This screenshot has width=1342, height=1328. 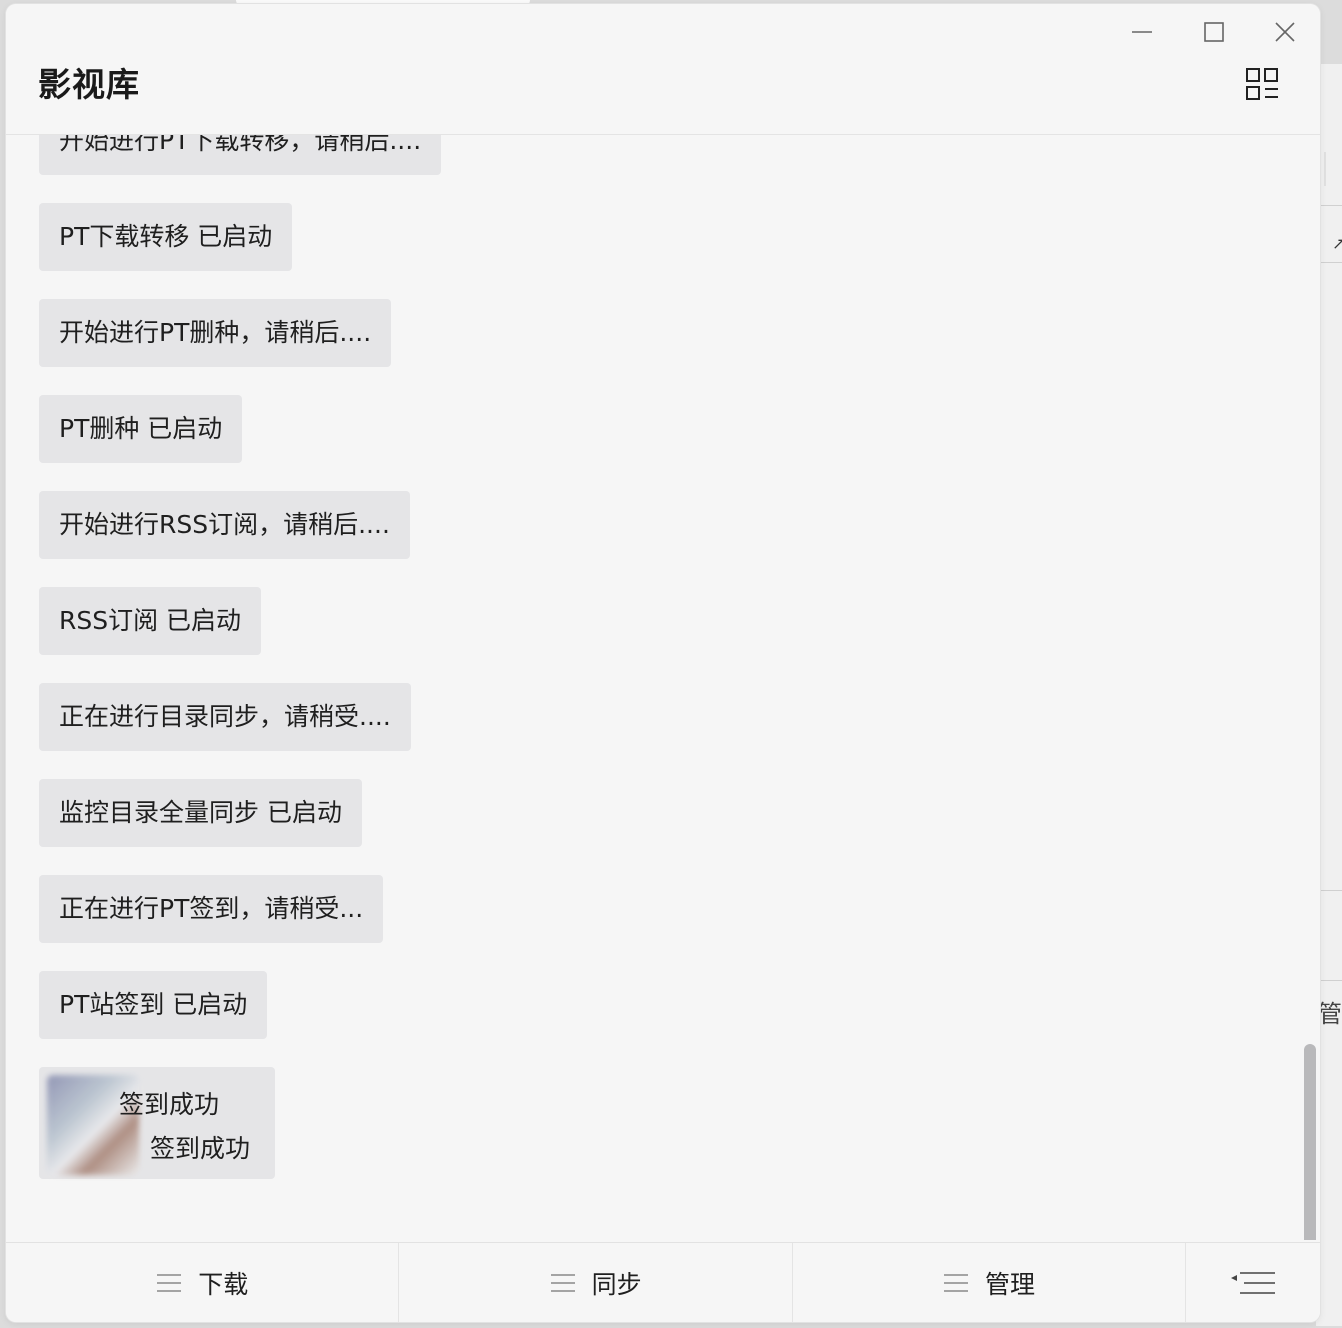 What do you see at coordinates (200, 813) in the screenshot?
I see `message-bubble: 监控目录全量同步 已启动` at bounding box center [200, 813].